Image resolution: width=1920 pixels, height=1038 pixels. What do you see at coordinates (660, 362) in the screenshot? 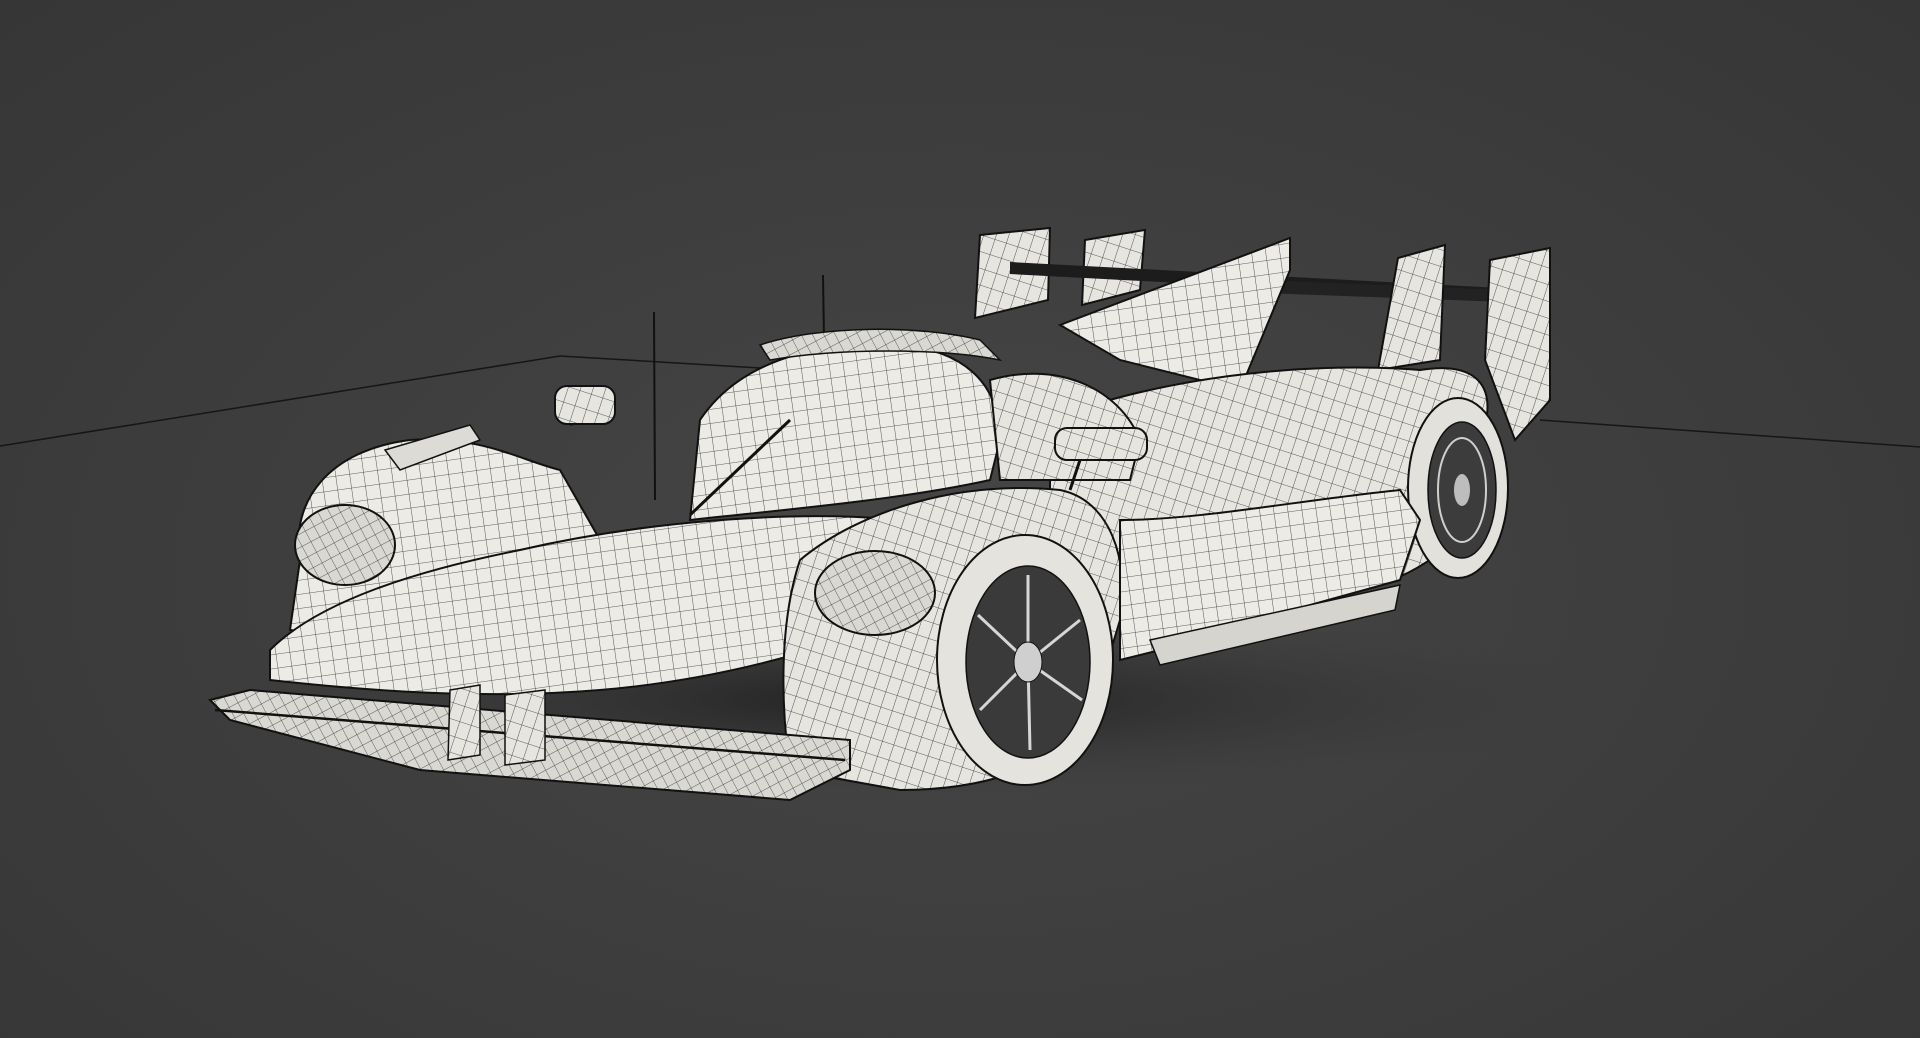
I see `floor-line-back` at bounding box center [660, 362].